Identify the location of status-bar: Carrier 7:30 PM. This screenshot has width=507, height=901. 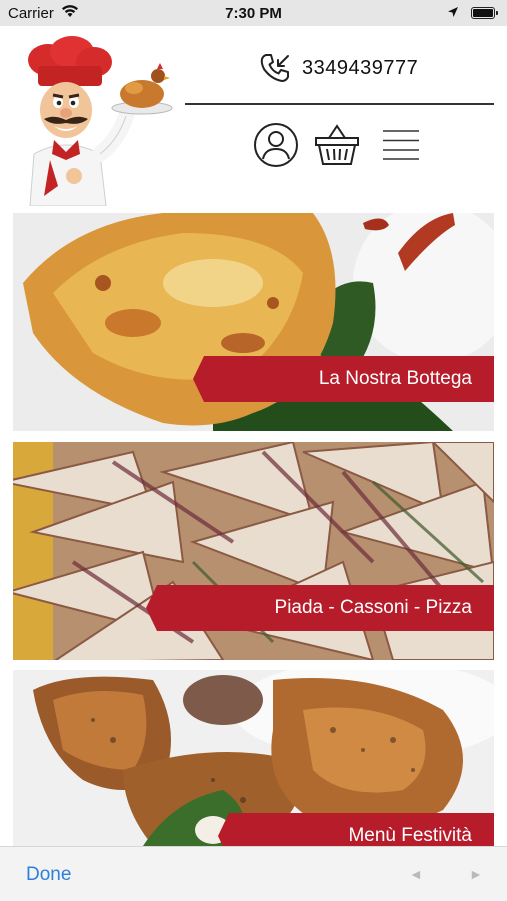
(253, 13).